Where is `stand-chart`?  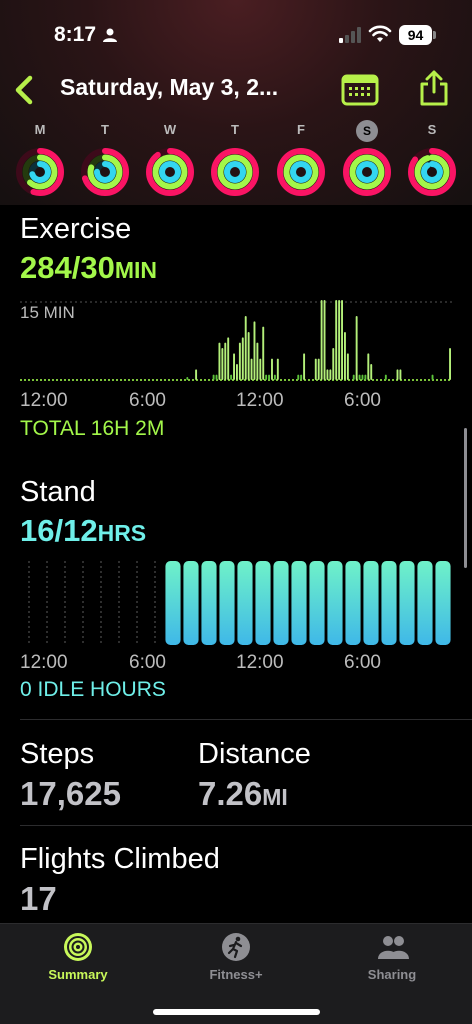
stand-chart is located at coordinates (239, 603).